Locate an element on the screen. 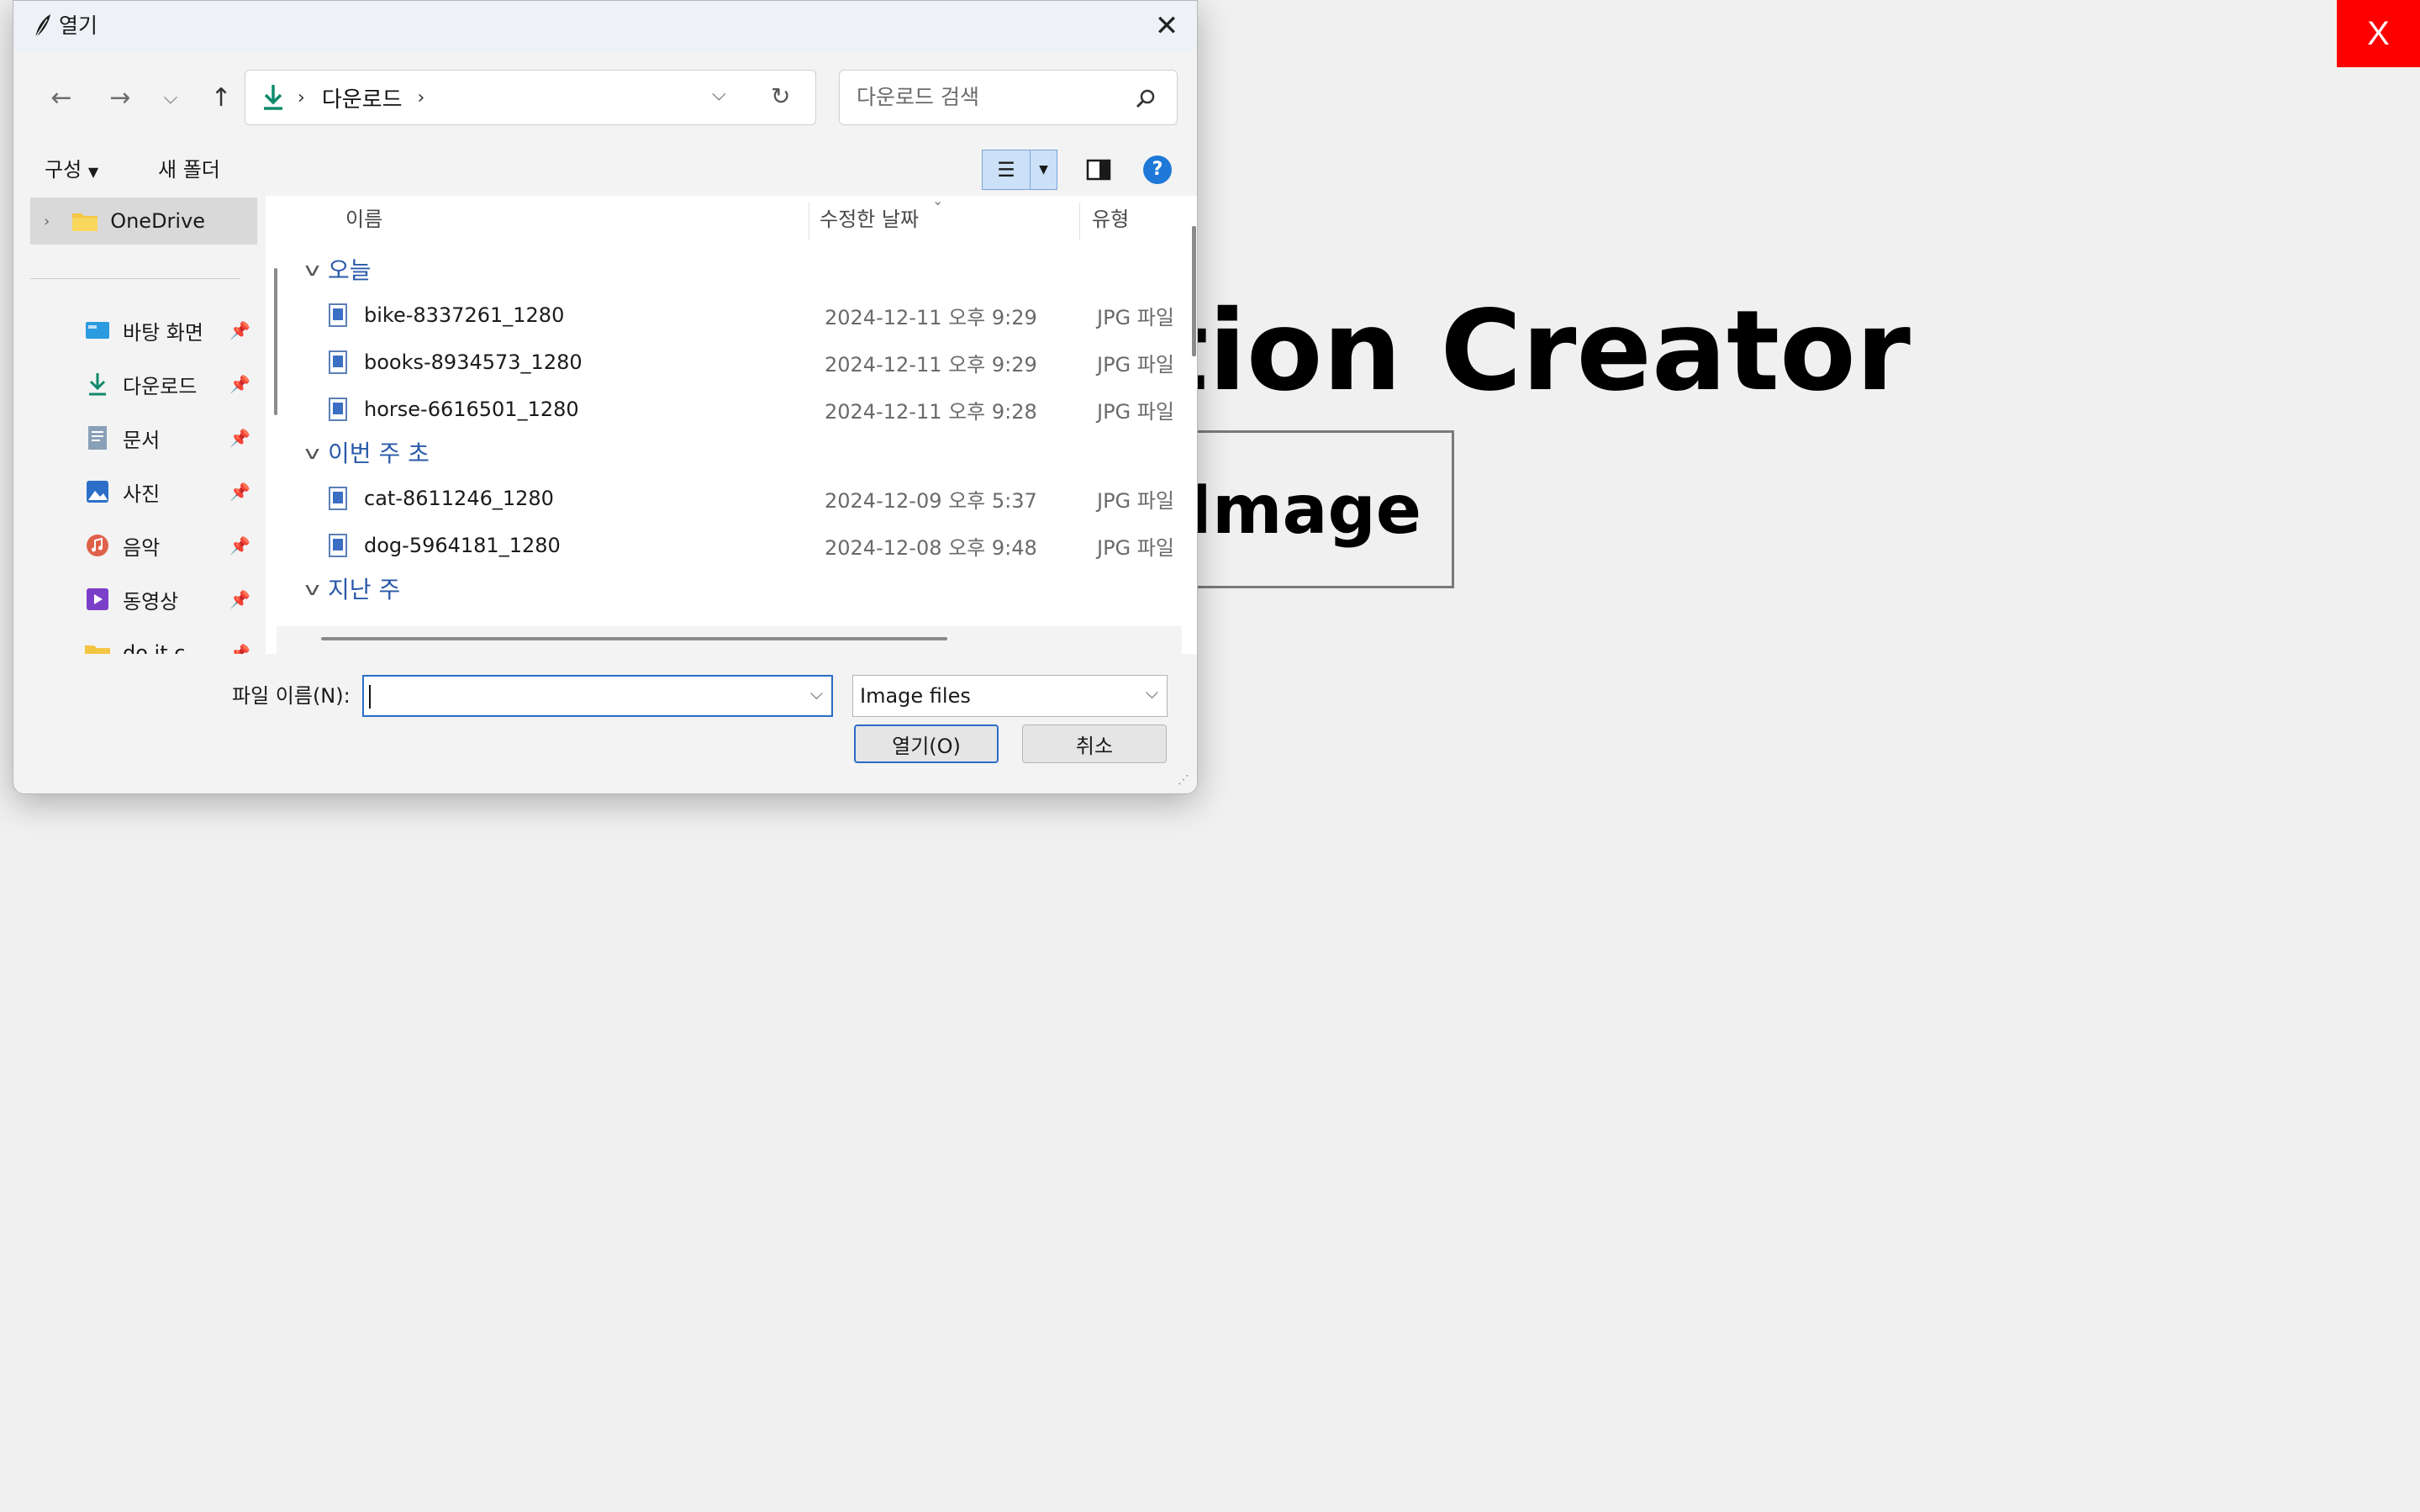  dialog-footer: 파일 이름(N): ⌵ Image files ⌵ 열기(O) 취소 ⋰ is located at coordinates (605, 724).